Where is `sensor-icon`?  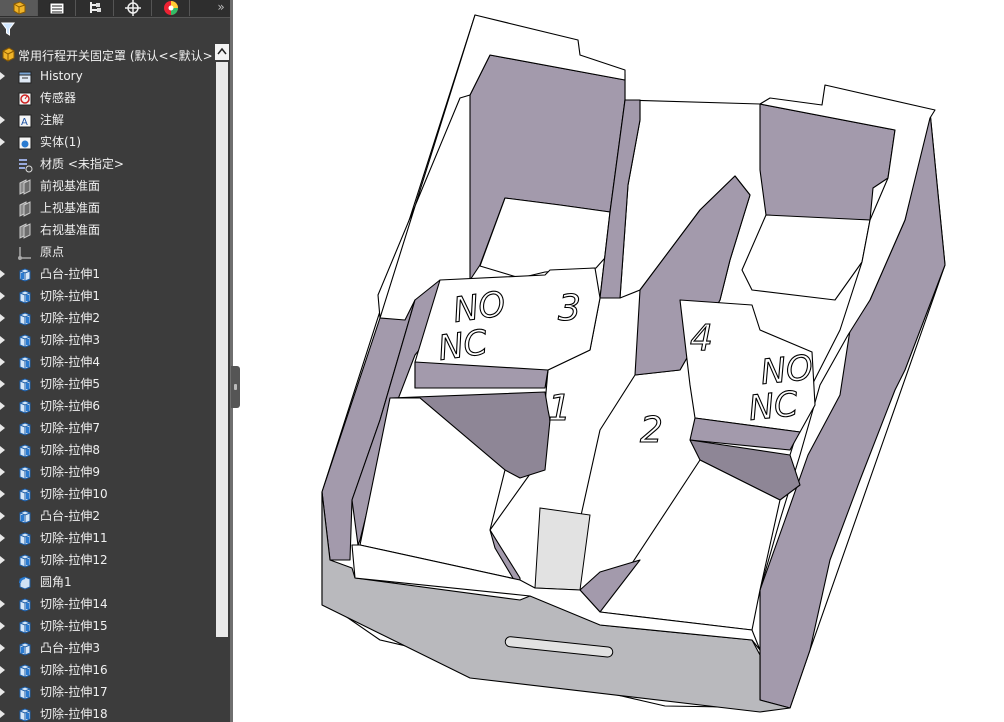
sensor-icon is located at coordinates (26, 99).